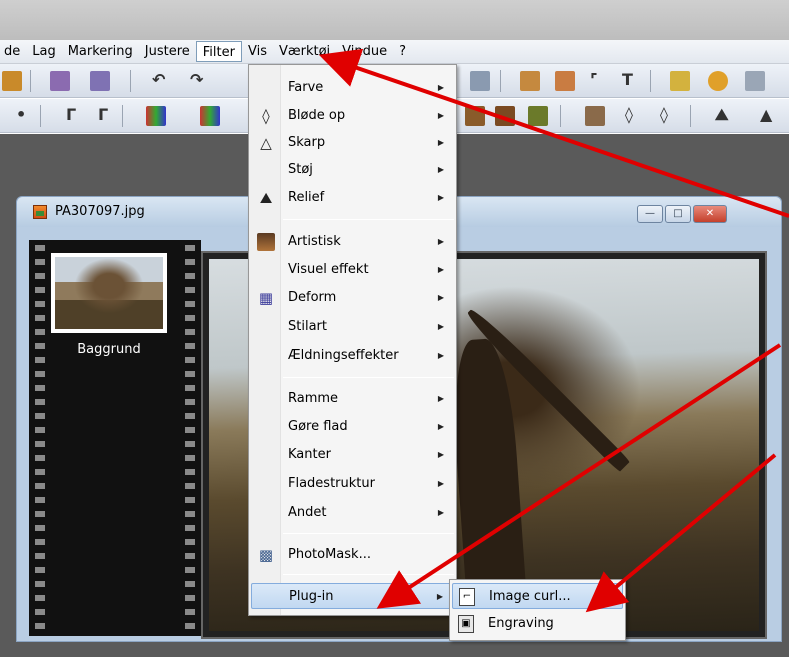 Image resolution: width=789 pixels, height=657 pixels. I want to click on layer-thumbnail-image, so click(109, 293).